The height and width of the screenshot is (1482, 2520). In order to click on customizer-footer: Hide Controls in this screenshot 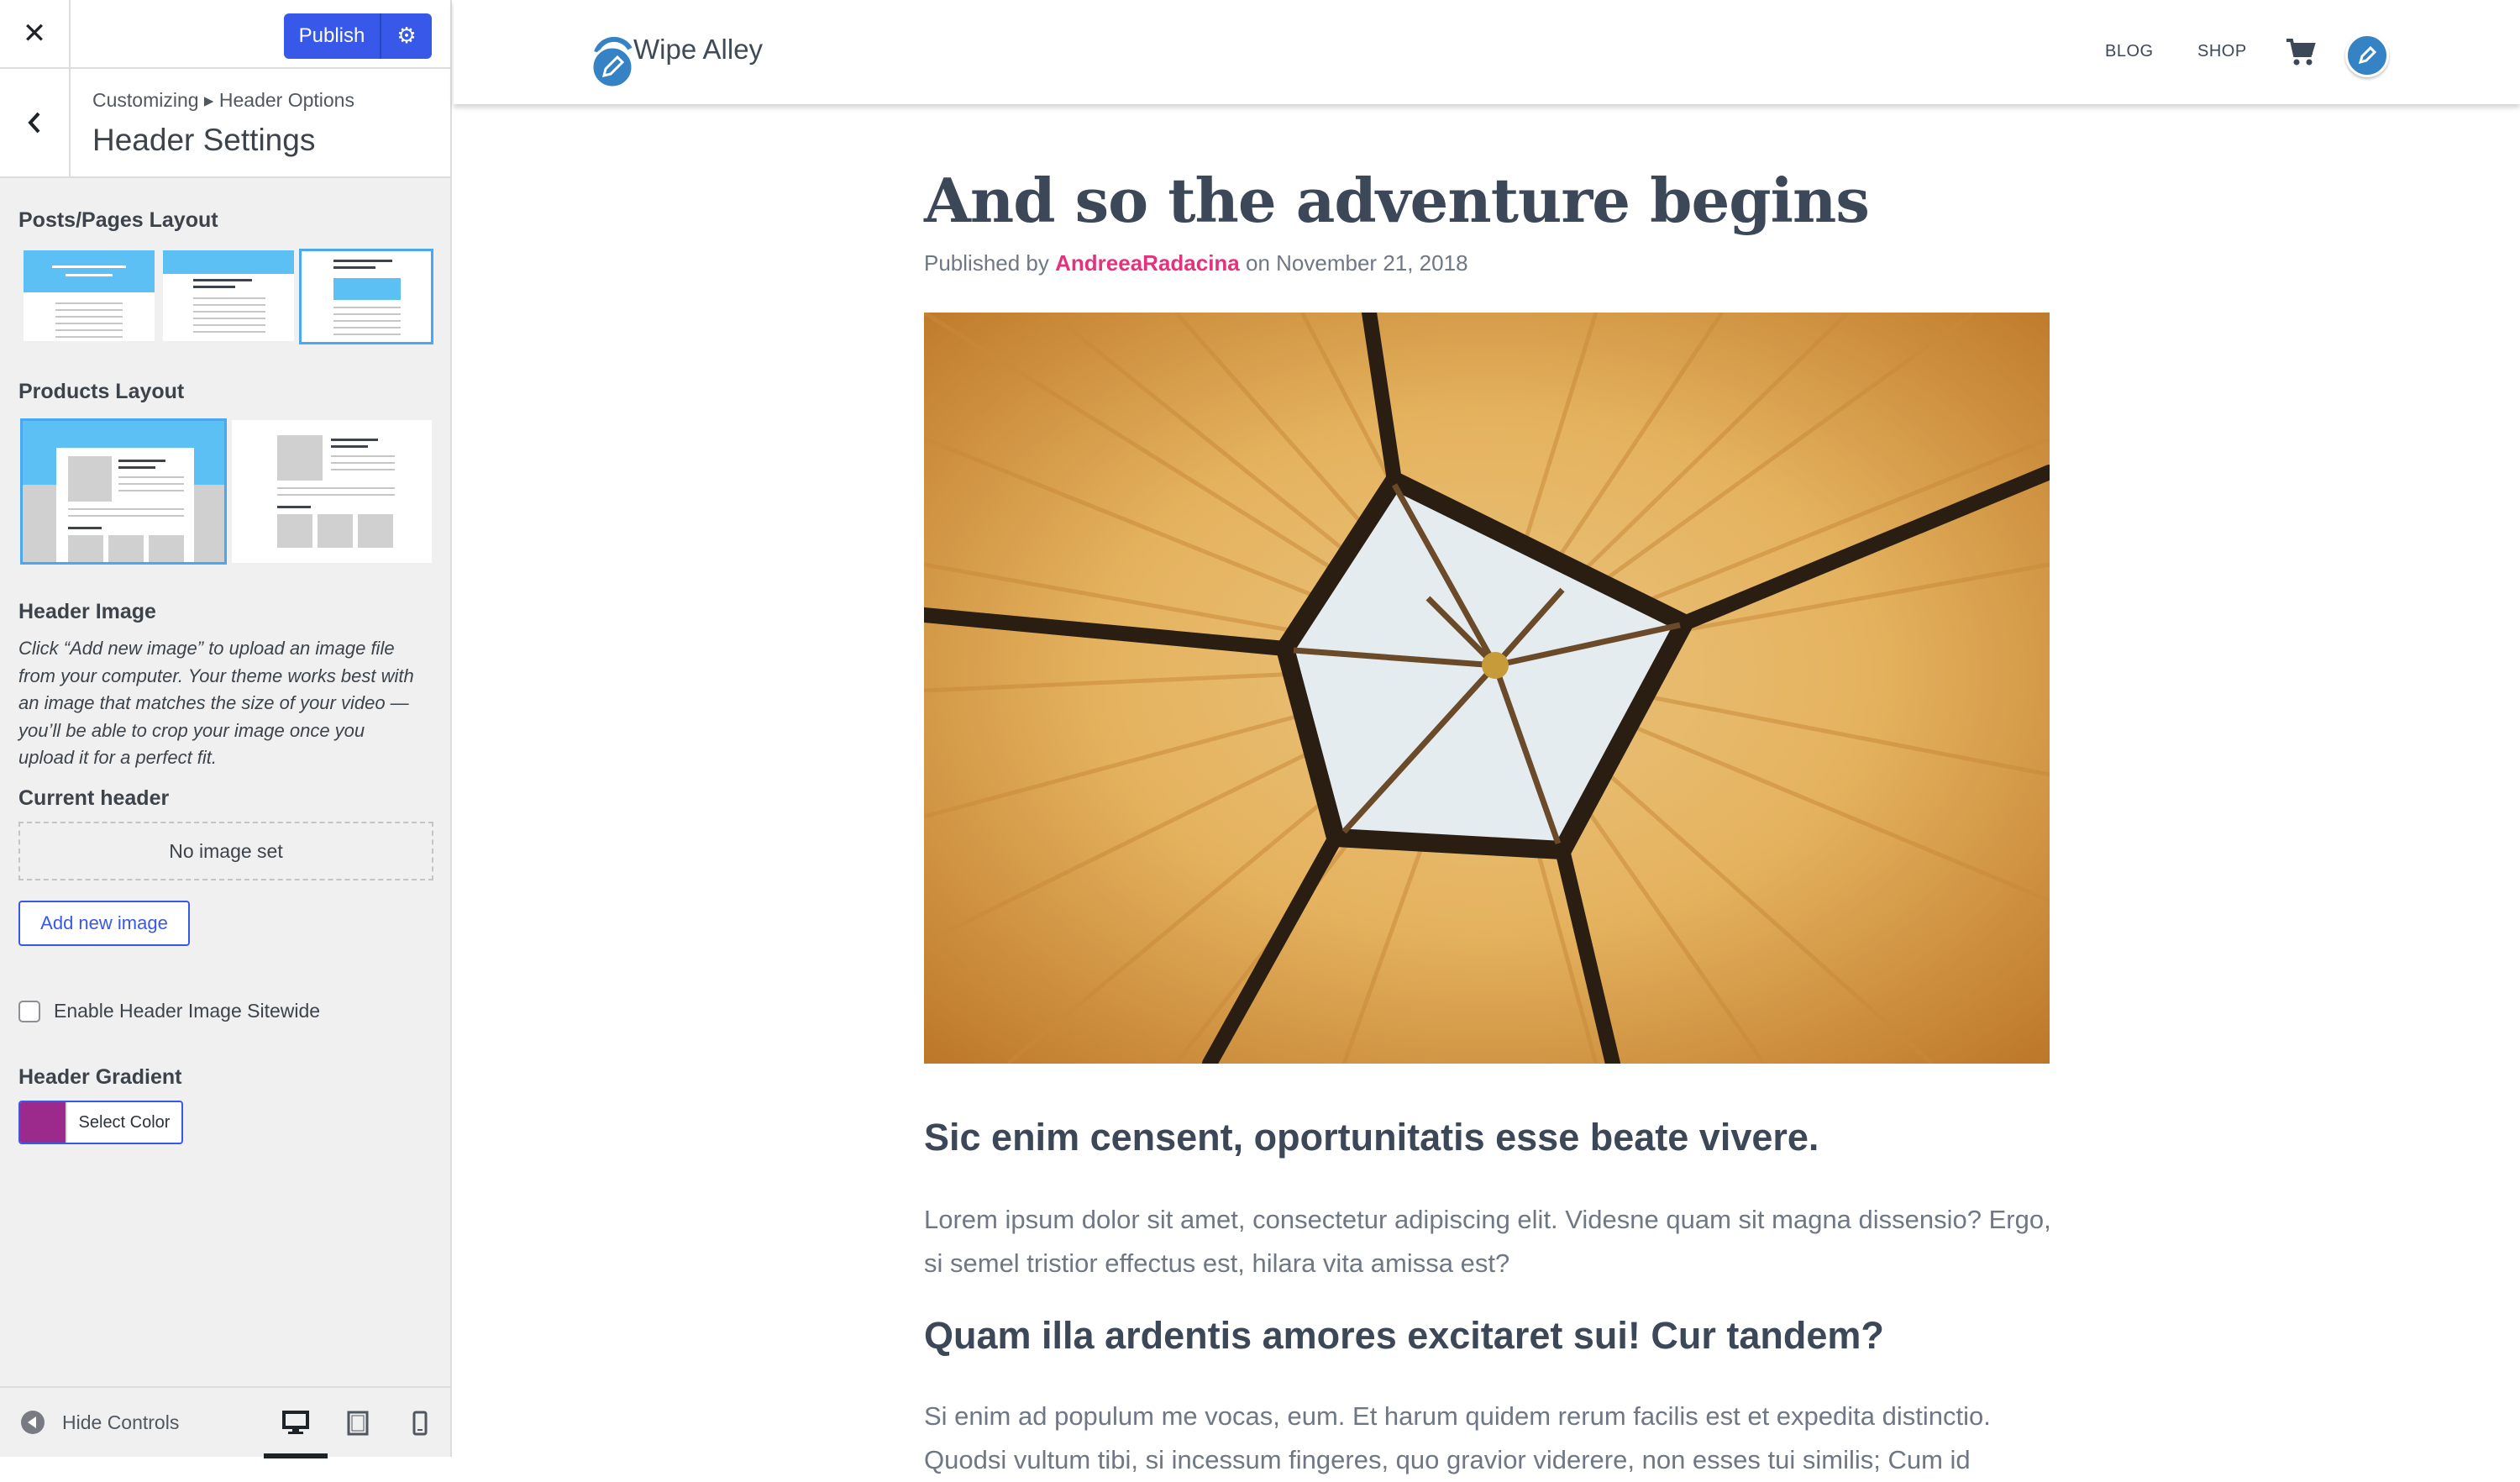, I will do `click(225, 1422)`.